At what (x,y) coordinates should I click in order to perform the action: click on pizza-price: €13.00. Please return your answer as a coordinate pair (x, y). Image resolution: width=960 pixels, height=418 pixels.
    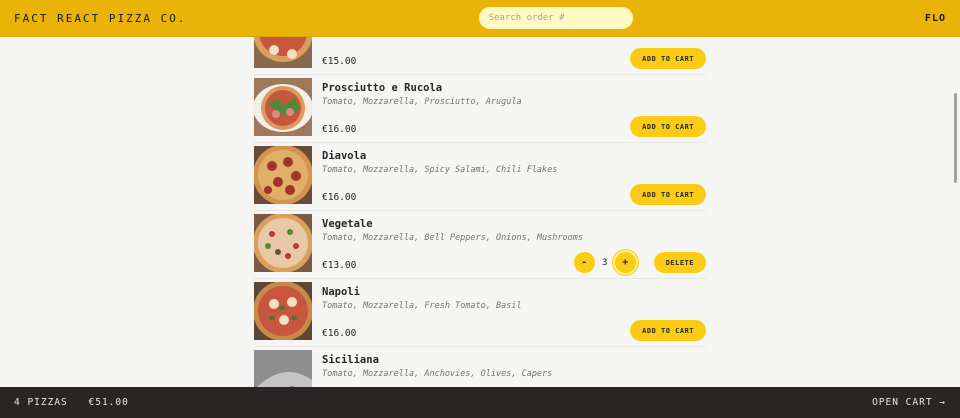
    Looking at the image, I should click on (339, 265).